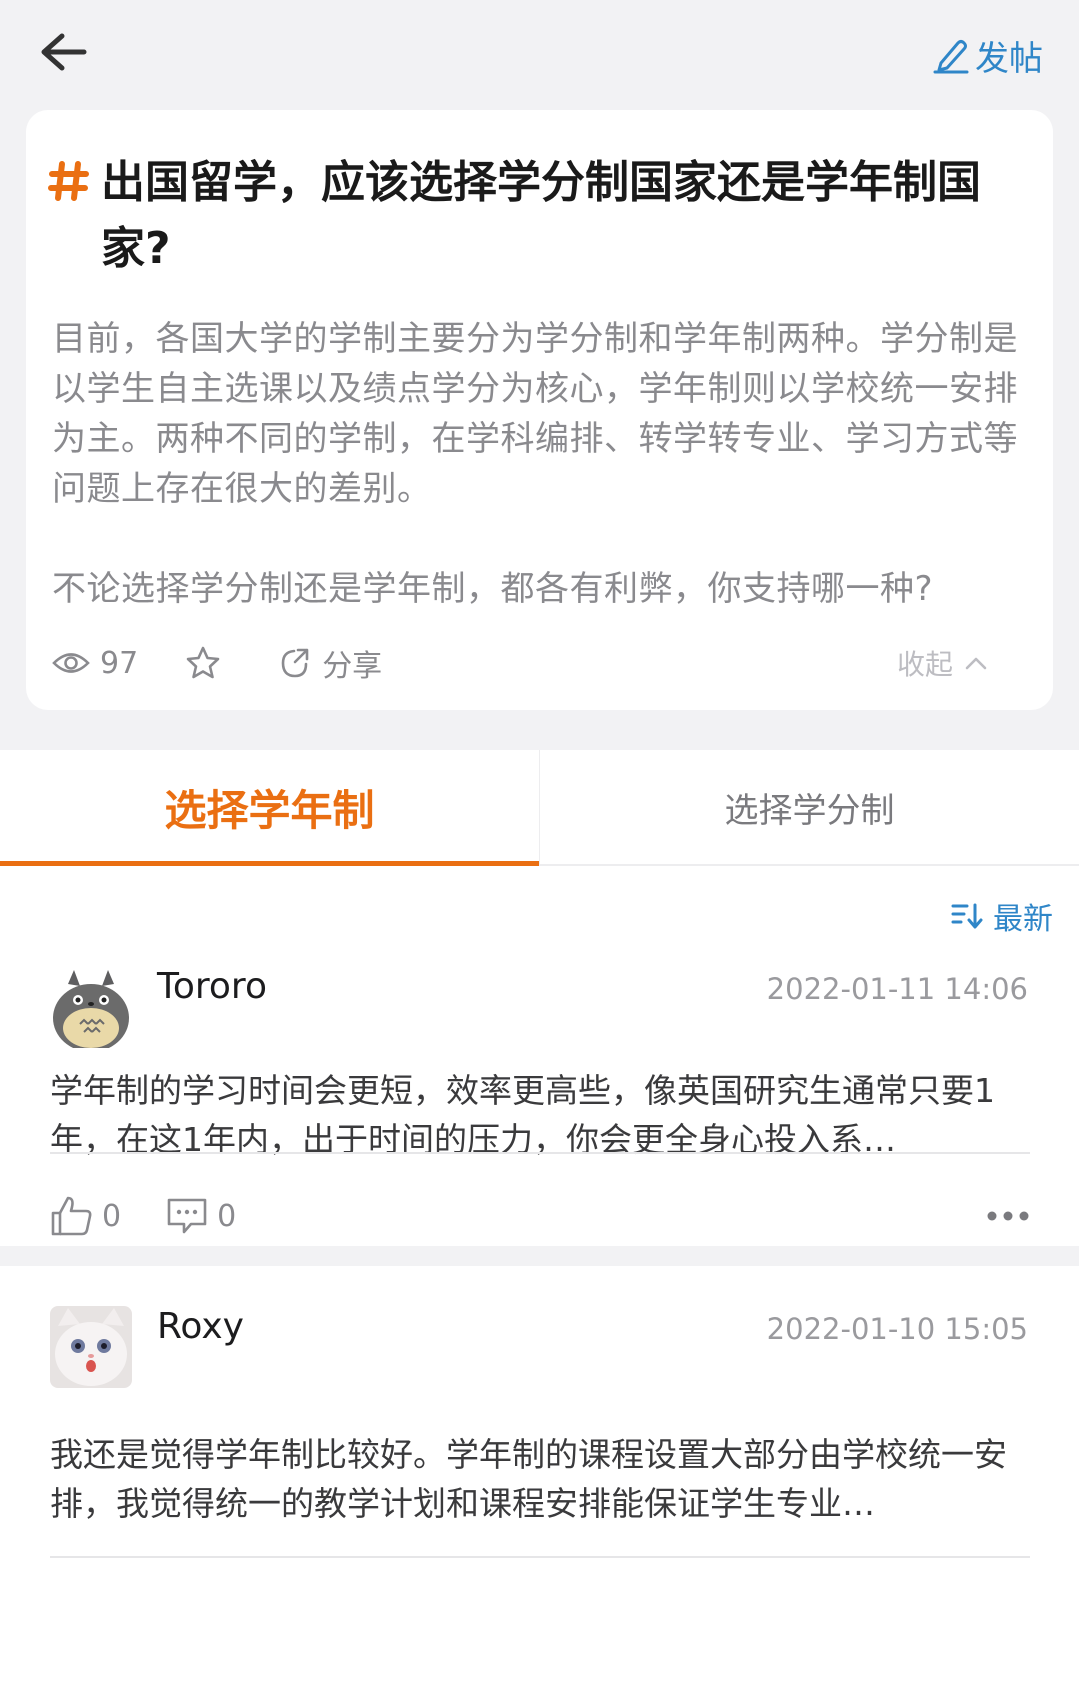 The image size is (1079, 1706). What do you see at coordinates (112, 1216) in the screenshot?
I see `like-count: 0` at bounding box center [112, 1216].